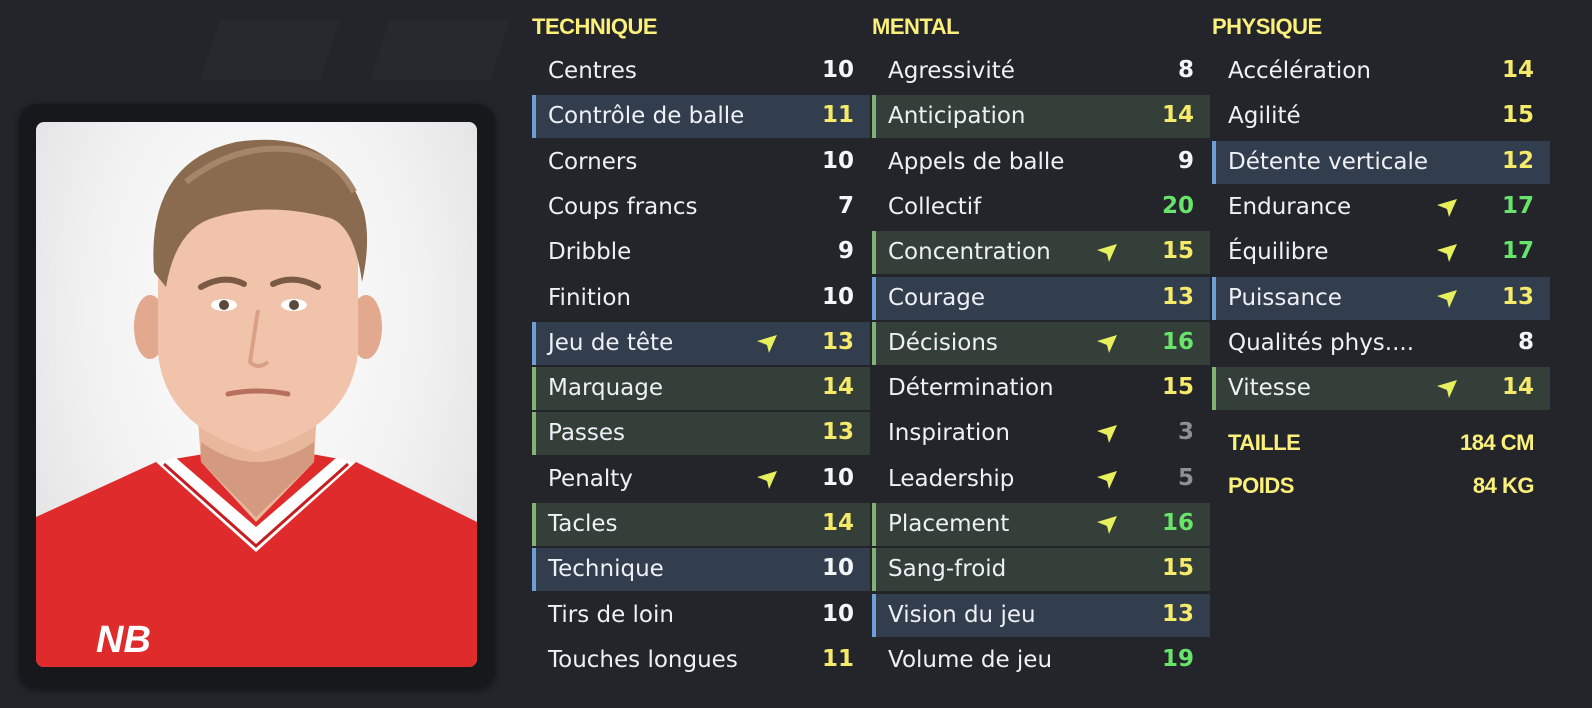 This screenshot has height=708, width=1592. What do you see at coordinates (1503, 485) in the screenshot?
I see `weight-value: 84 KG` at bounding box center [1503, 485].